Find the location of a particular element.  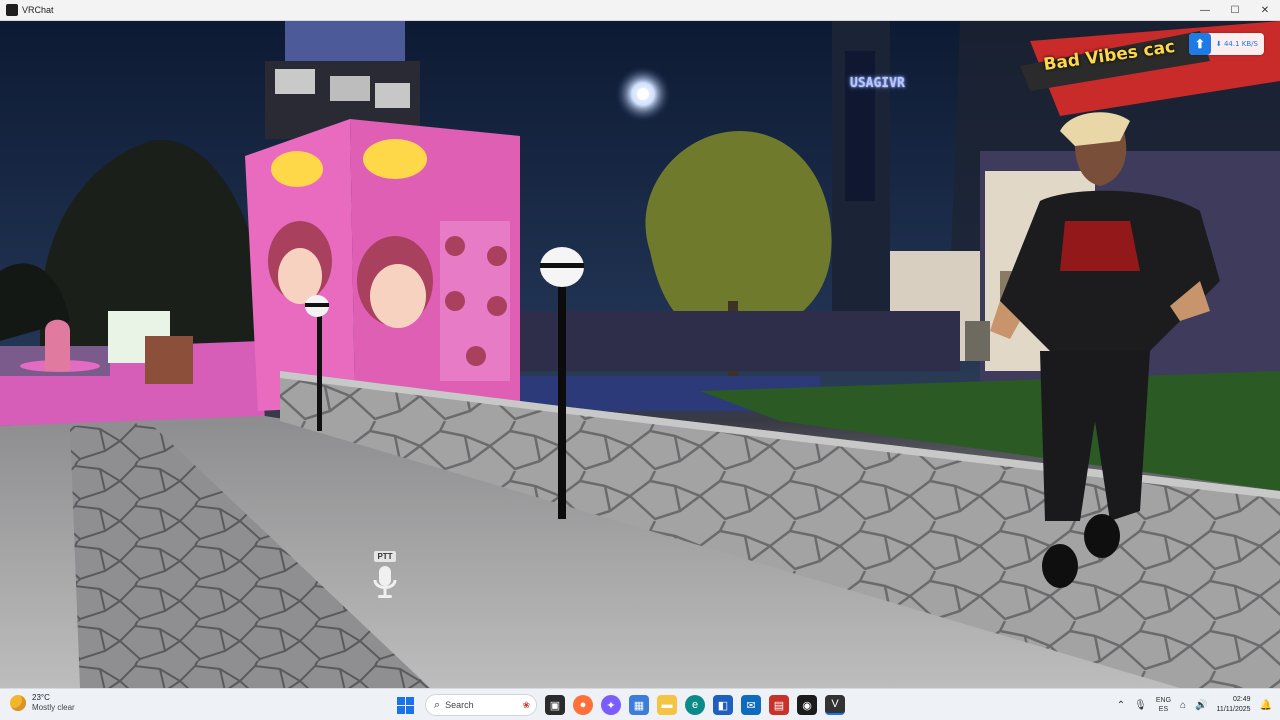

firefox-icon: ● is located at coordinates (583, 705).